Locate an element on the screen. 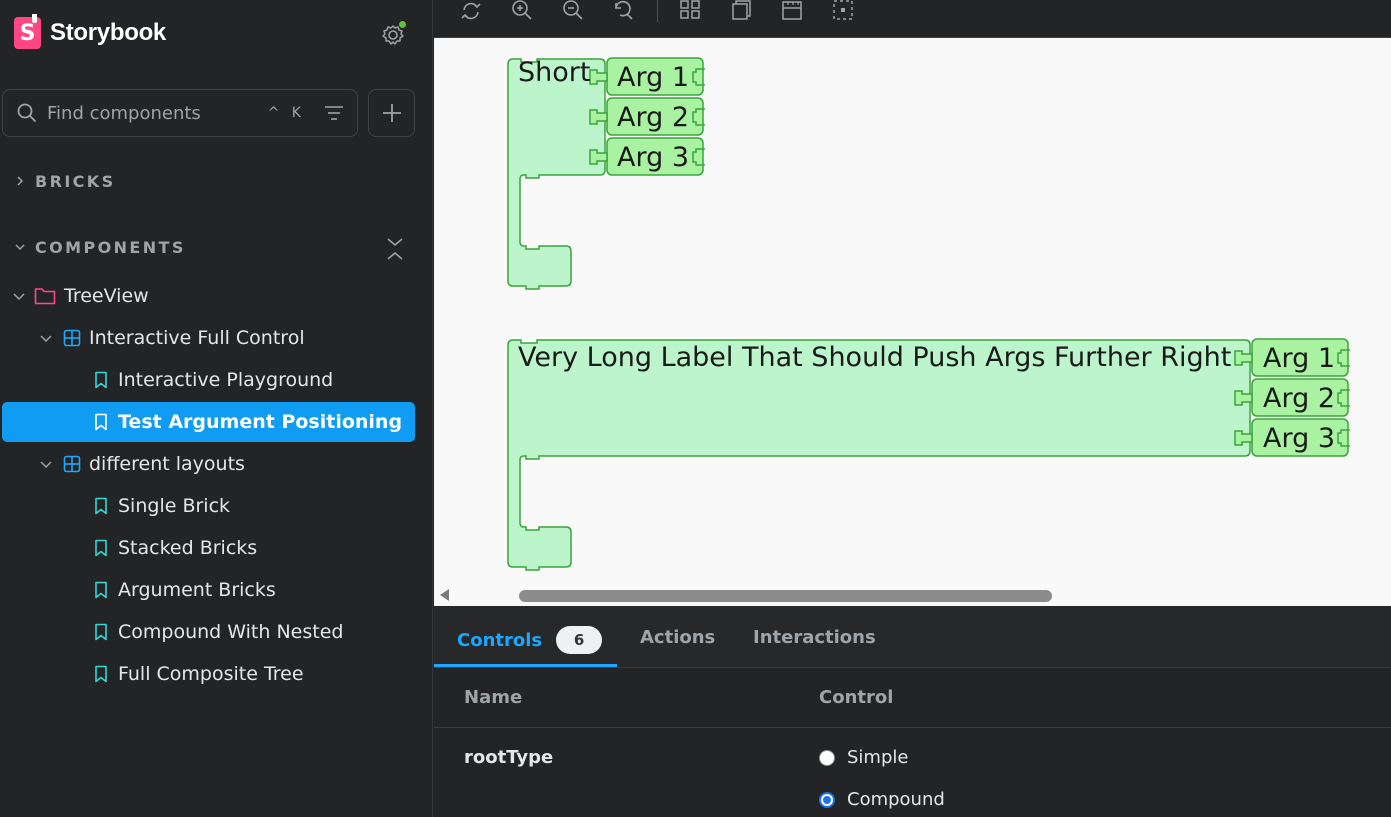 This screenshot has width=1391, height=817. collapse-all-icon is located at coordinates (395, 249).